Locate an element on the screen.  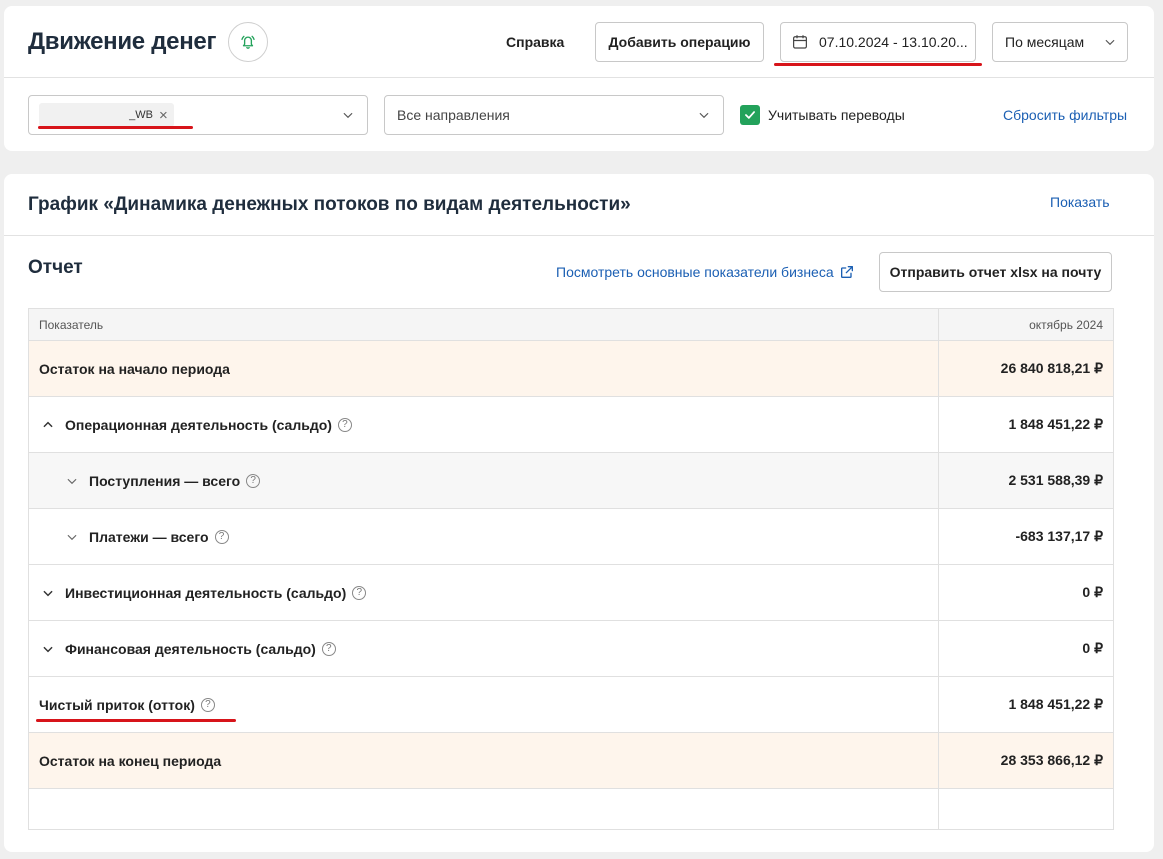
send-xlsx-button: Отправить отчет xlsx на почту is located at coordinates (995, 272).